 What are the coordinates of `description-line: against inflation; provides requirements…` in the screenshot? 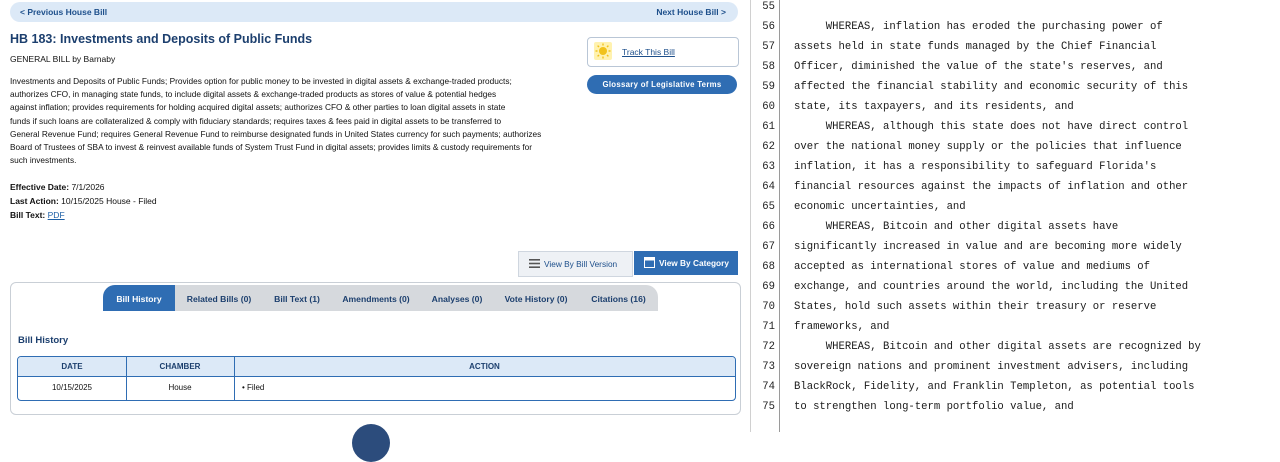 It's located at (258, 107).